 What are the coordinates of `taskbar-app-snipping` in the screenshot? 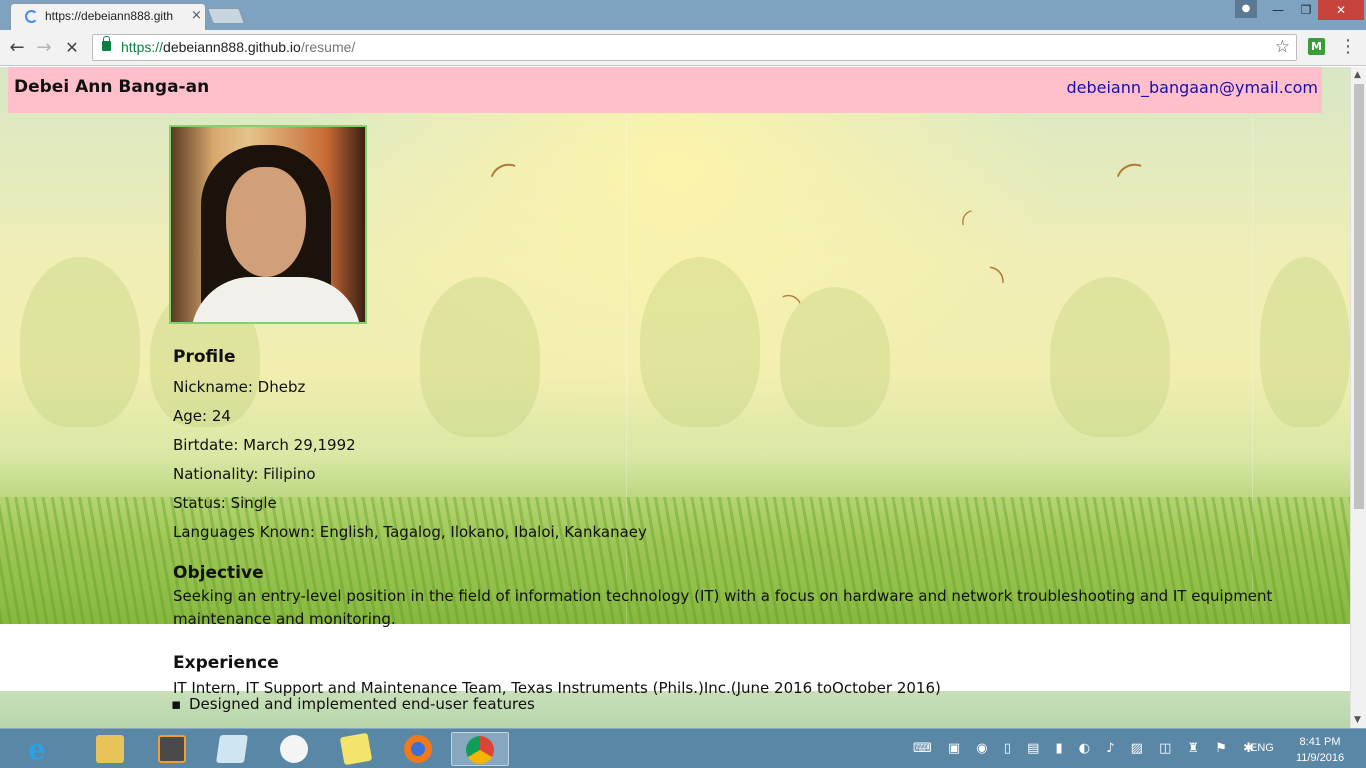 It's located at (294, 749).